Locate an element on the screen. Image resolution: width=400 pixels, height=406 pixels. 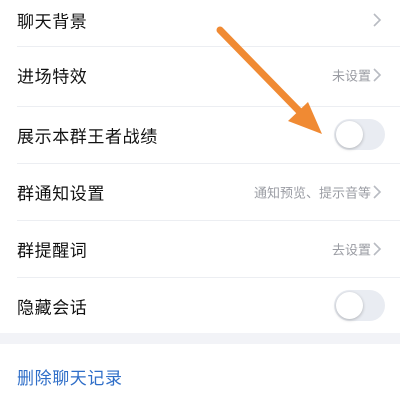
hide-conversation-label: 隐藏会话 is located at coordinates (52, 308).